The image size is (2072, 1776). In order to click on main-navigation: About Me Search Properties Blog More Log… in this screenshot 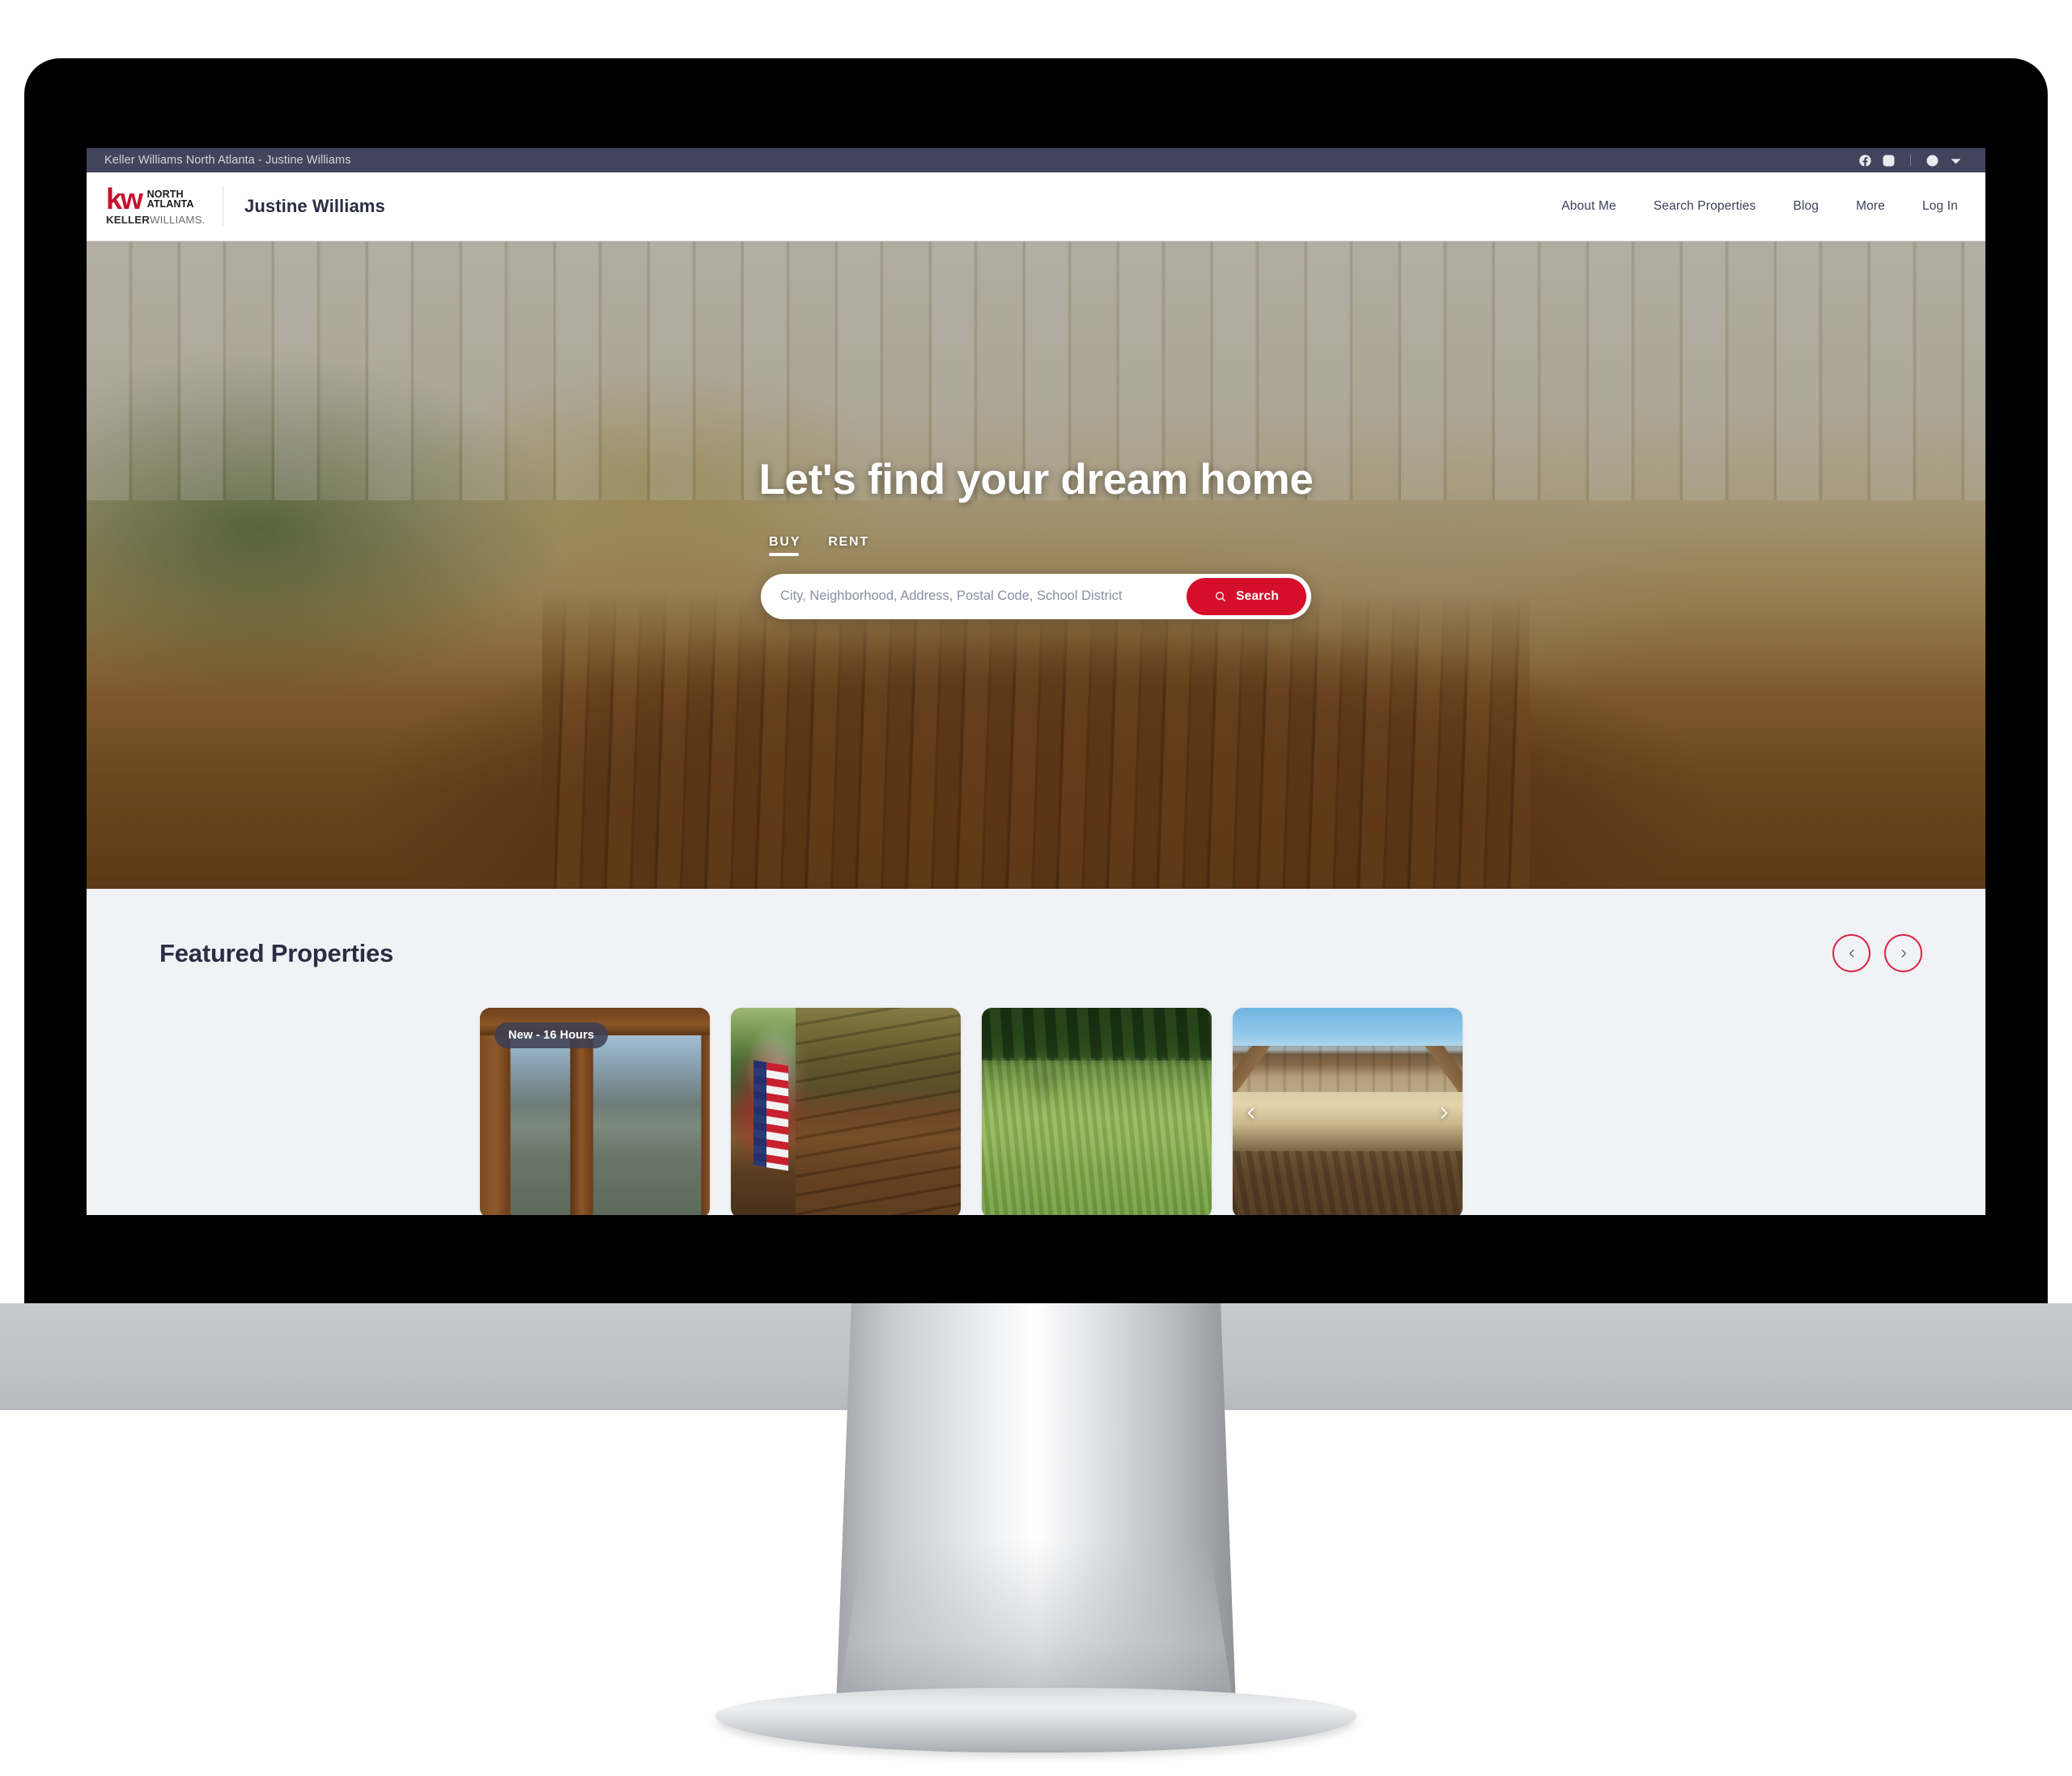, I will do `click(1759, 206)`.